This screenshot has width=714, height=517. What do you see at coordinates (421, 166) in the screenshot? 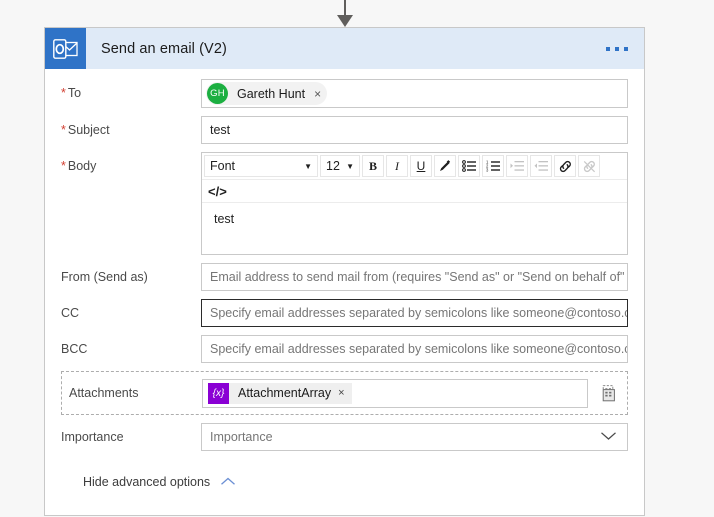
I see `underline-button: U` at bounding box center [421, 166].